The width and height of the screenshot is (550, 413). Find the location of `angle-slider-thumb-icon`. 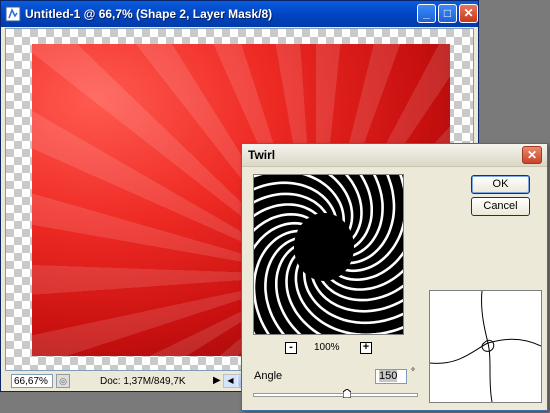

angle-slider-thumb-icon is located at coordinates (347, 393).